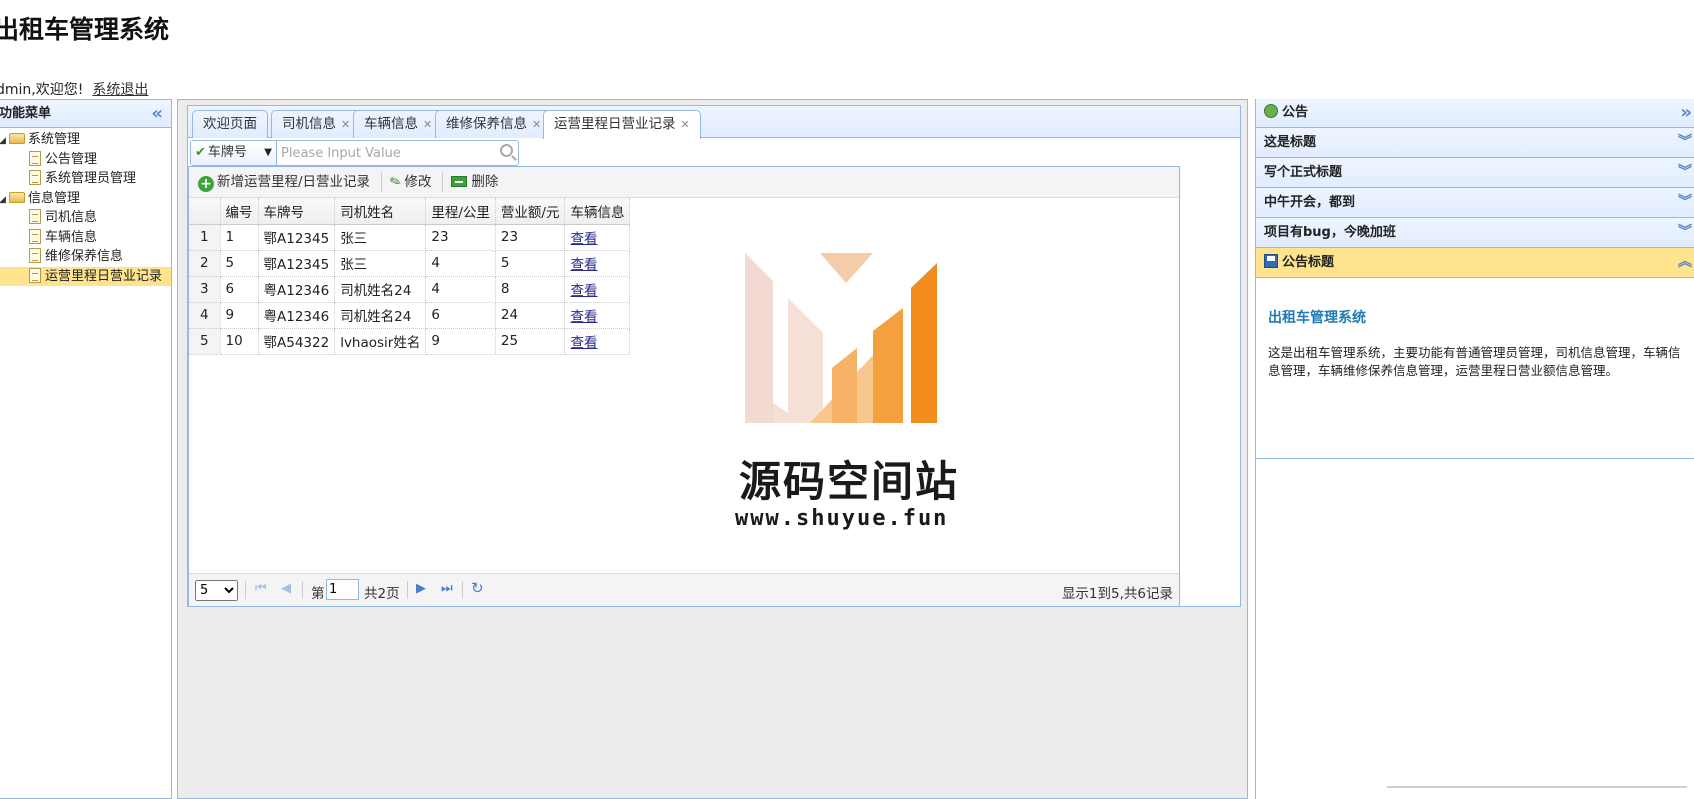 The height and width of the screenshot is (799, 1694). What do you see at coordinates (476, 182) in the screenshot?
I see `delete-button: 删除` at bounding box center [476, 182].